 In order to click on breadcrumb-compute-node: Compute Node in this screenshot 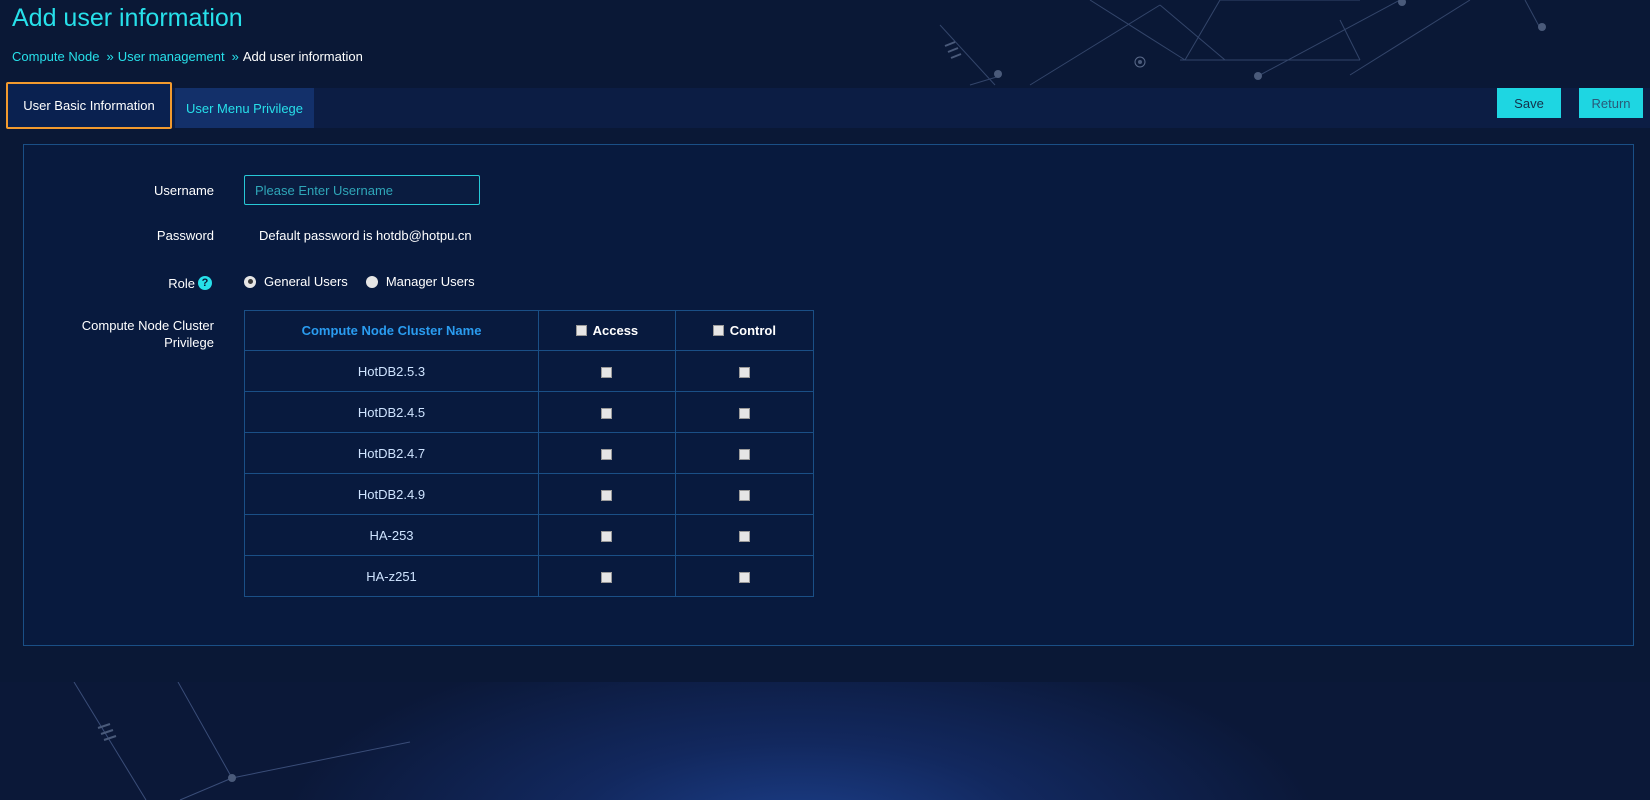, I will do `click(55, 56)`.